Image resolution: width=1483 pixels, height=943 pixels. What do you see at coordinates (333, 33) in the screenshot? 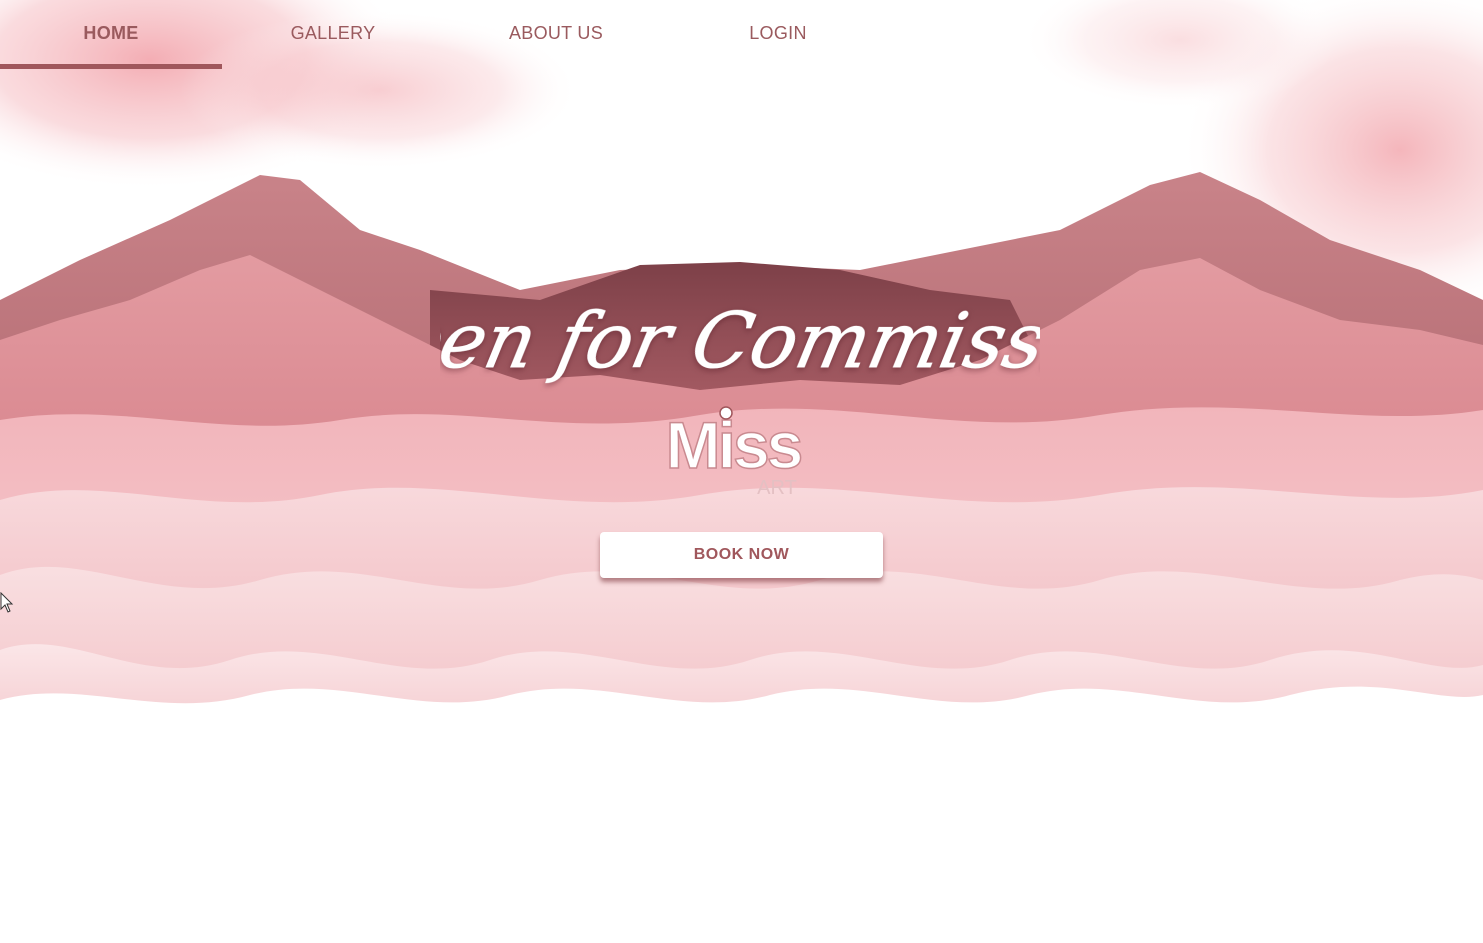
I see `nav-gallery: GALLERY` at bounding box center [333, 33].